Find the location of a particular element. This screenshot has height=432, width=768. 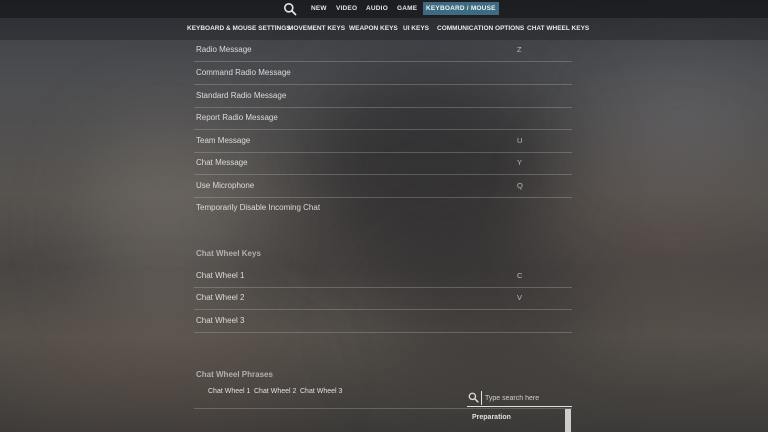

binding-label: Radio Message is located at coordinates (224, 49).